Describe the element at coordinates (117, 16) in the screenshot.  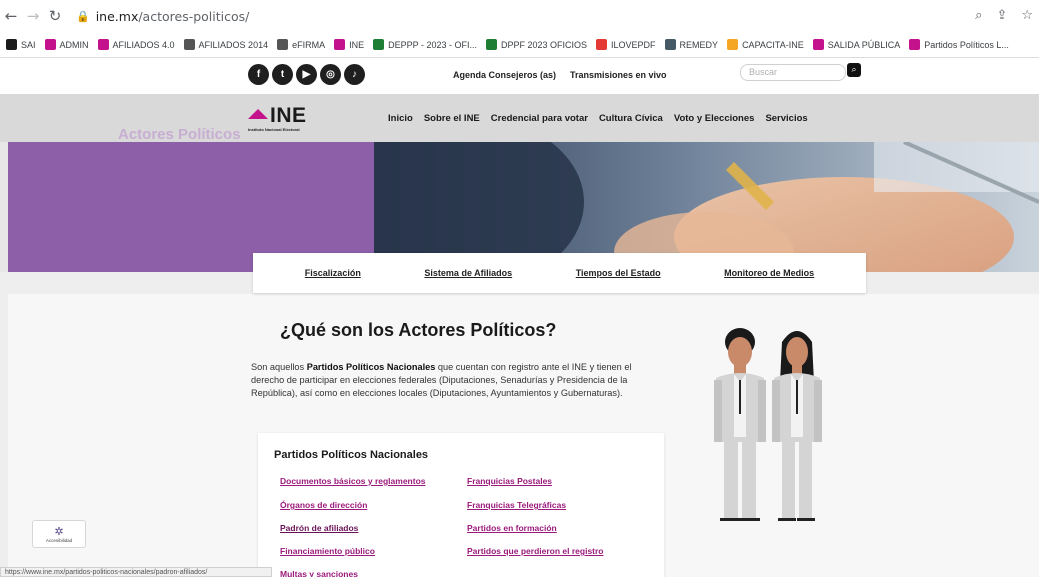
I see `url-domain: ine.mx` at that location.